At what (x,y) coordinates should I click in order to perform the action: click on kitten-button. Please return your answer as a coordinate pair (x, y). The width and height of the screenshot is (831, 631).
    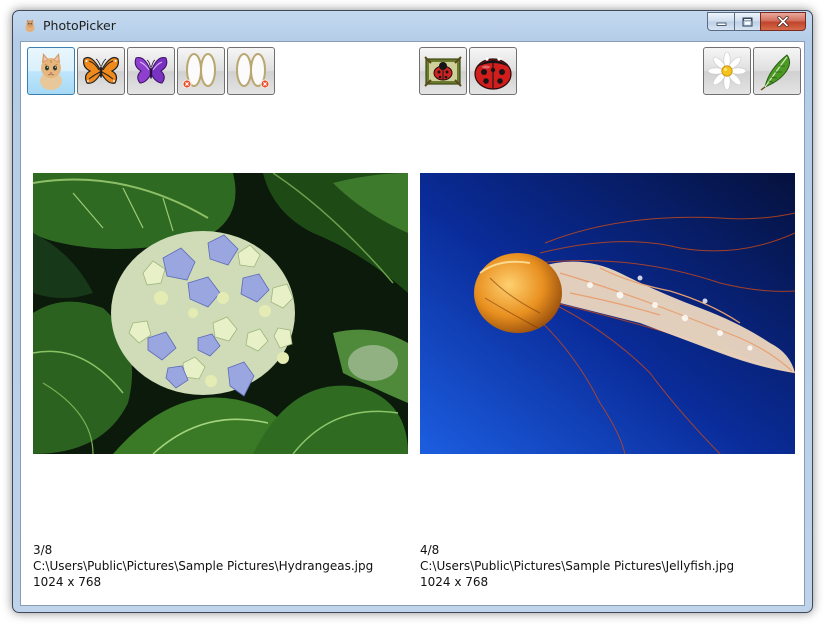
    Looking at the image, I should click on (51, 71).